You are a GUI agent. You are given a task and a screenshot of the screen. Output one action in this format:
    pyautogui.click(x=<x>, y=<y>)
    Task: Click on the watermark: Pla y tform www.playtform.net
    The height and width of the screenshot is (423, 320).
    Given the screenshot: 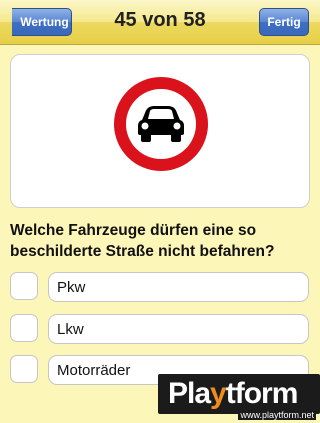 What is the action you would take?
    pyautogui.click(x=239, y=398)
    